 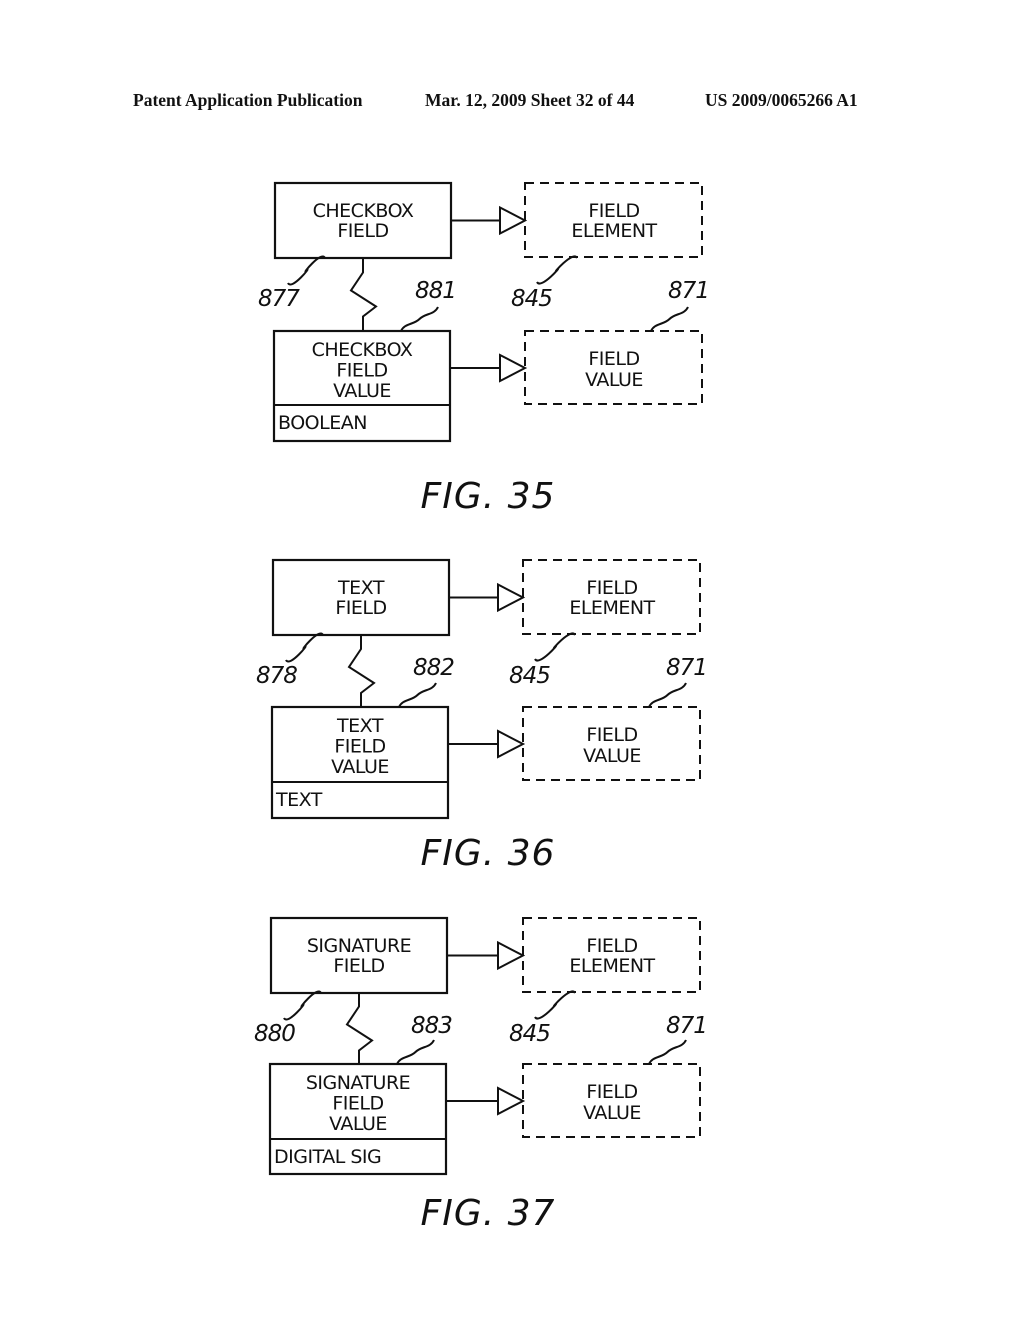 I want to click on value-box: SIGNATUREFIELDVALUE DIGITAL SIG, so click(x=358, y=1119).